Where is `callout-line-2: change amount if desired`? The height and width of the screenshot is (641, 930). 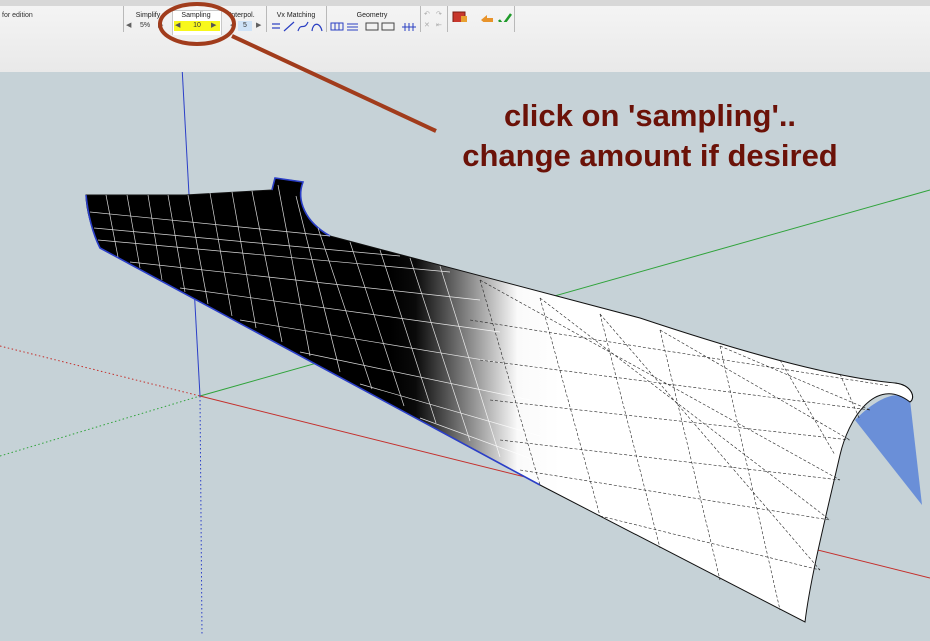
callout-line-2: change amount if desired is located at coordinates (650, 155).